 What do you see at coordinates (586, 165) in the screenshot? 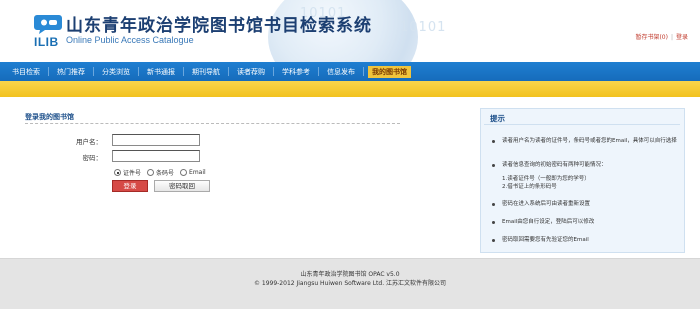
I see `tip-item: 读者信息查询的初始密码有两种可能情况：` at bounding box center [586, 165].